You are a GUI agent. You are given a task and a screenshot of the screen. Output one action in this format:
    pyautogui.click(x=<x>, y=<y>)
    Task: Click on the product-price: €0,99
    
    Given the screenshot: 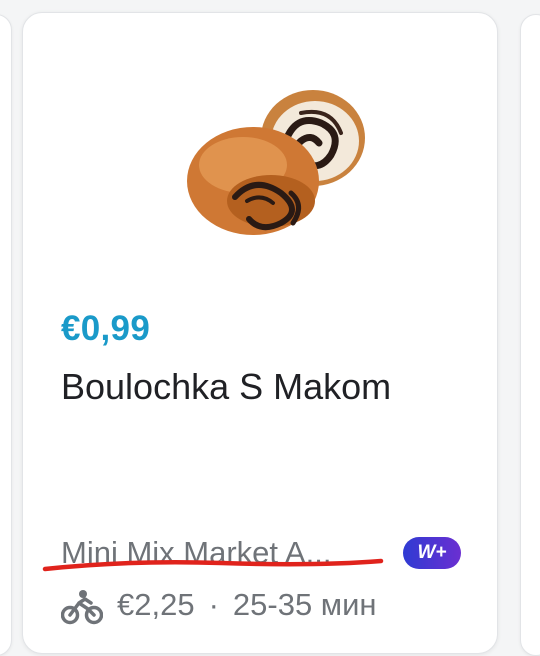 What is the action you would take?
    pyautogui.click(x=106, y=328)
    